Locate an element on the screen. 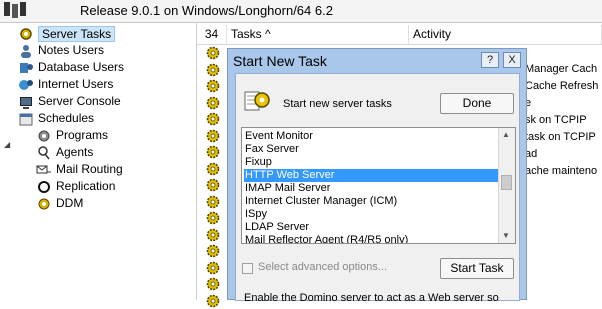 Image resolution: width=602 pixels, height=309 pixels. close-button: X is located at coordinates (512, 60).